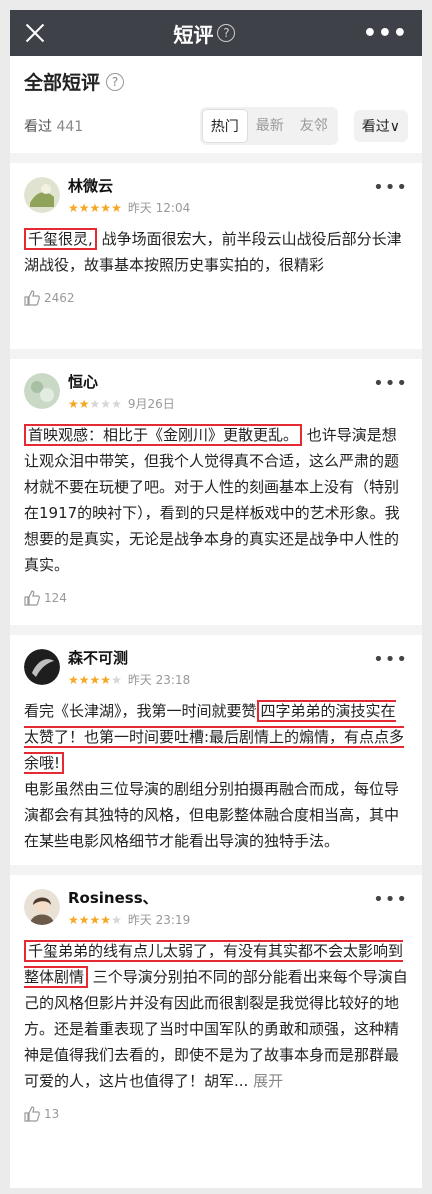 The image size is (432, 1194). What do you see at coordinates (35, 33) in the screenshot?
I see `close-icon` at bounding box center [35, 33].